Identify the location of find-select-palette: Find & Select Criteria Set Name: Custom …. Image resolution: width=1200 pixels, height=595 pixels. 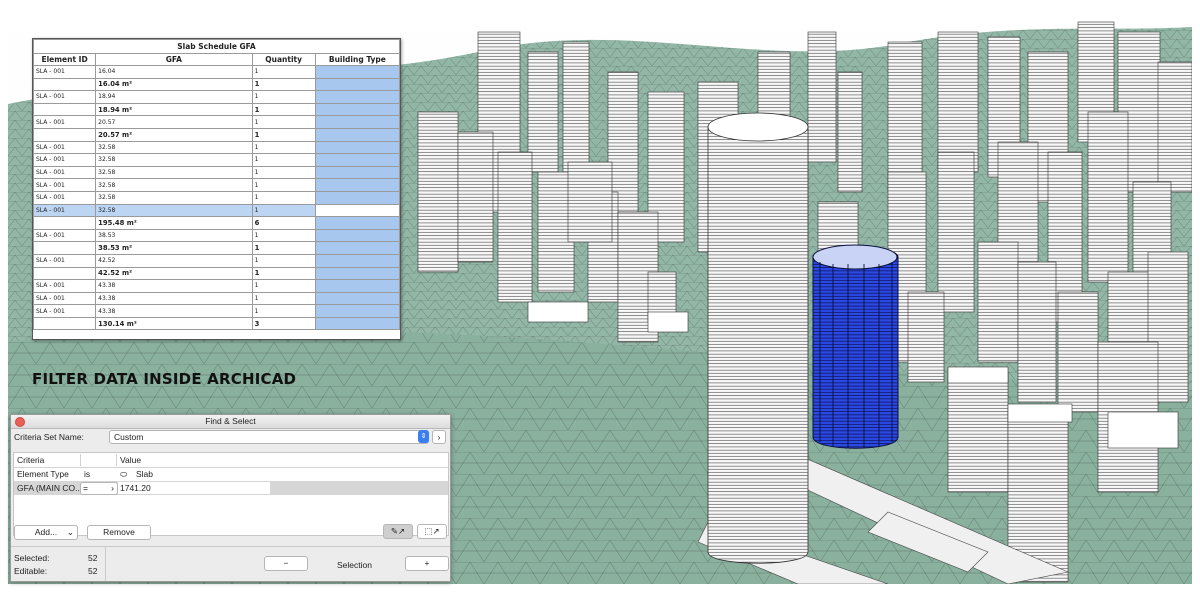
(230, 498).